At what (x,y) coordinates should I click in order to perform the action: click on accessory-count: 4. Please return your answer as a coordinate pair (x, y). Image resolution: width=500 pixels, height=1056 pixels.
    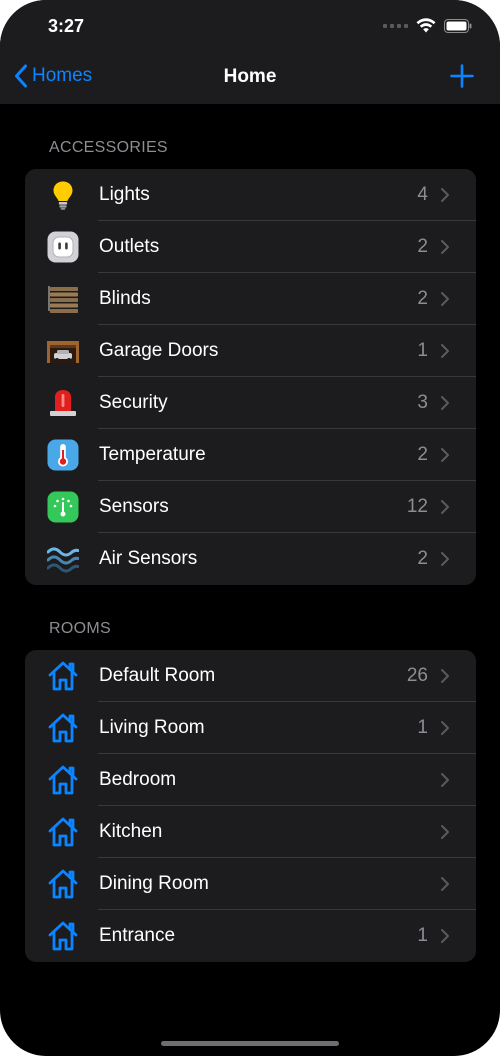
    Looking at the image, I should click on (422, 194).